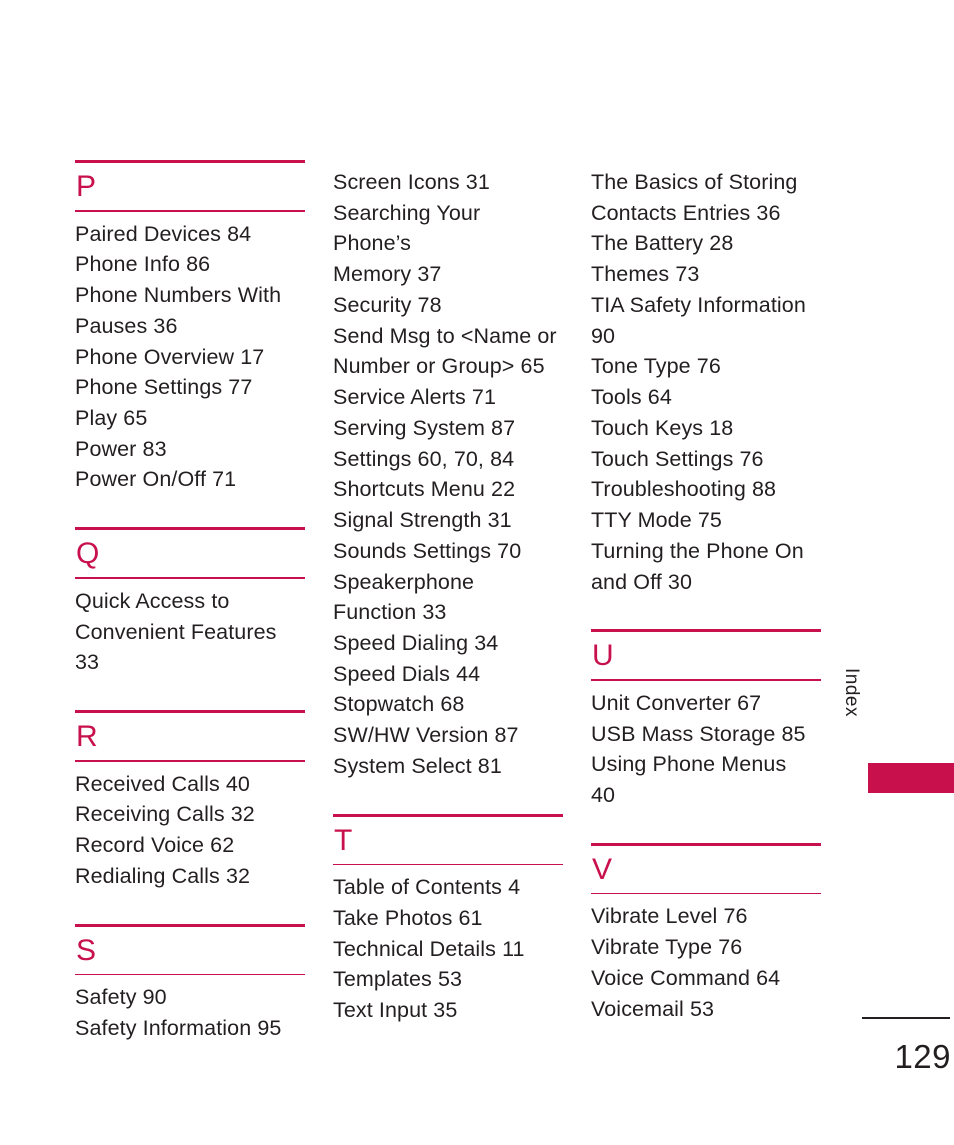 The width and height of the screenshot is (954, 1145). I want to click on side-tab-label: Index, so click(851, 692).